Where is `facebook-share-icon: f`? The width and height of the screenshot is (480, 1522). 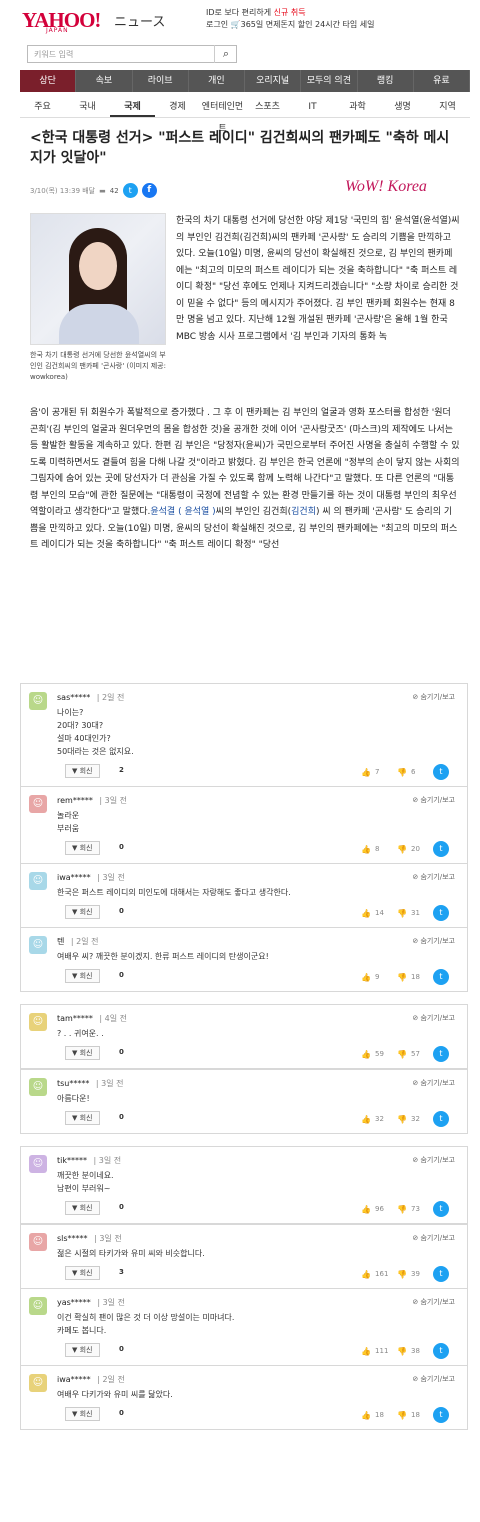 facebook-share-icon: f is located at coordinates (149, 190).